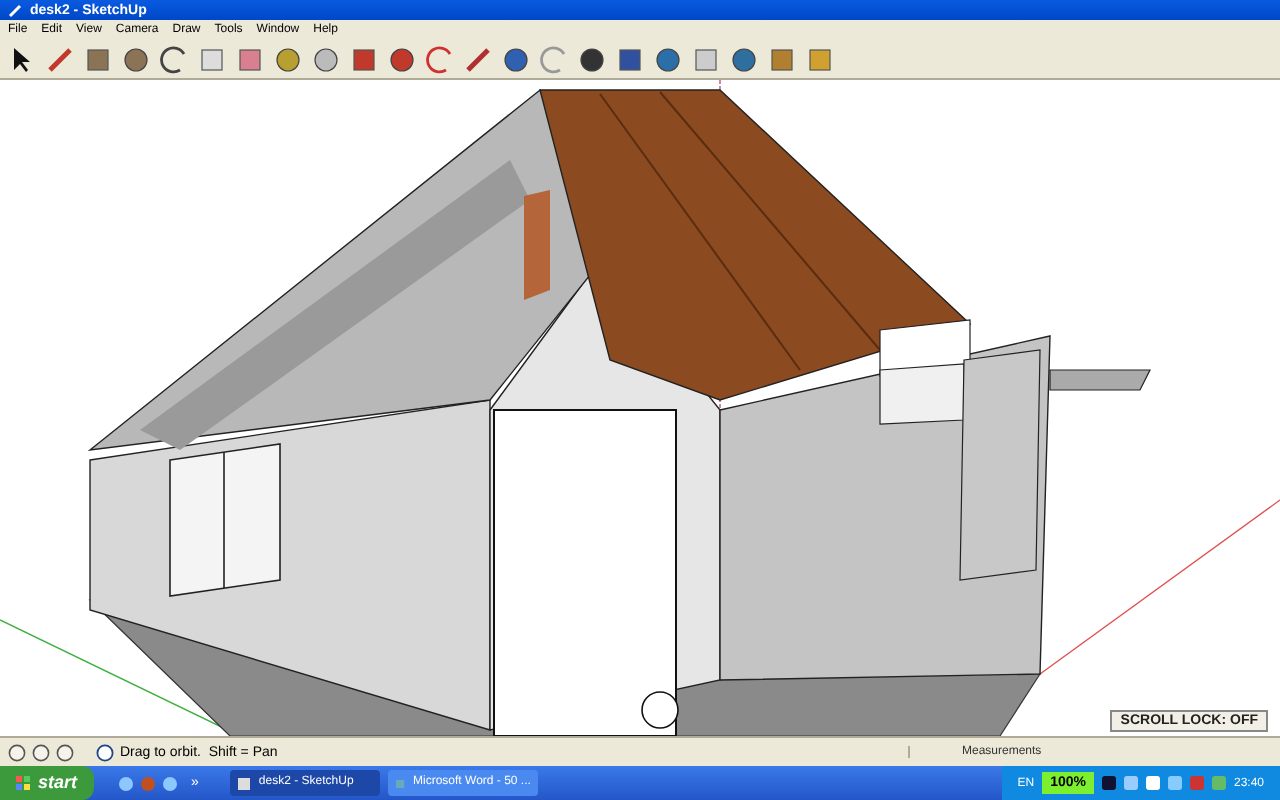 The width and height of the screenshot is (1280, 800). I want to click on arc-icon, so click(174, 59).